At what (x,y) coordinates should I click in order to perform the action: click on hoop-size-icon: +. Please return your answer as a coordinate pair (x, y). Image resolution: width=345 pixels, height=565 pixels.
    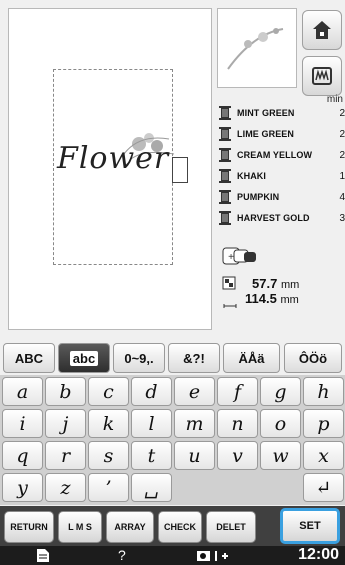
    Looking at the image, I should click on (239, 256).